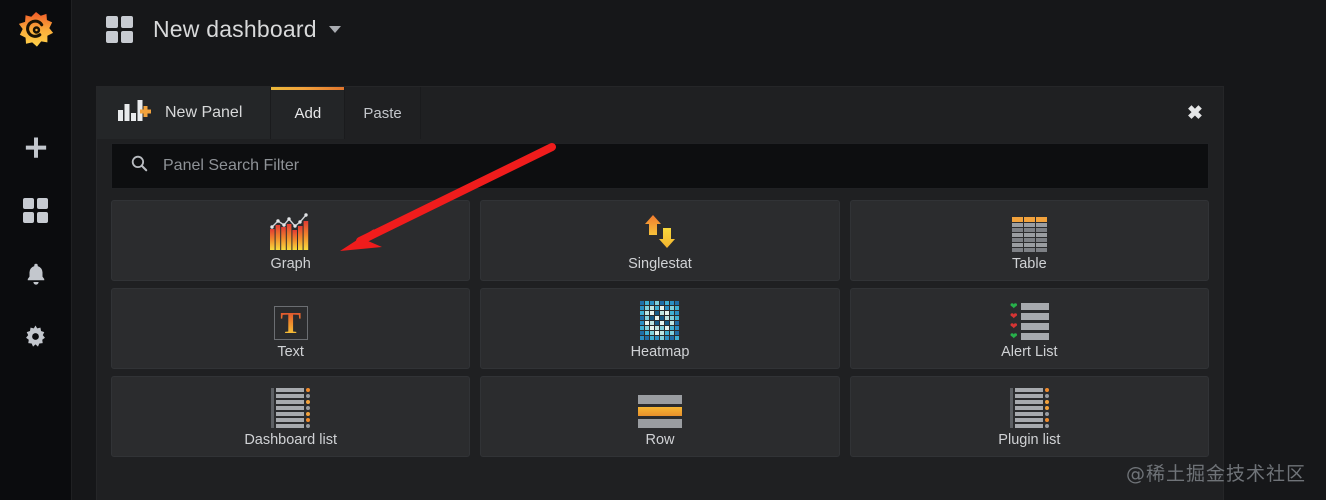  I want to click on alert-list-icon: ❤ ❤ ❤ ❤, so click(1029, 319).